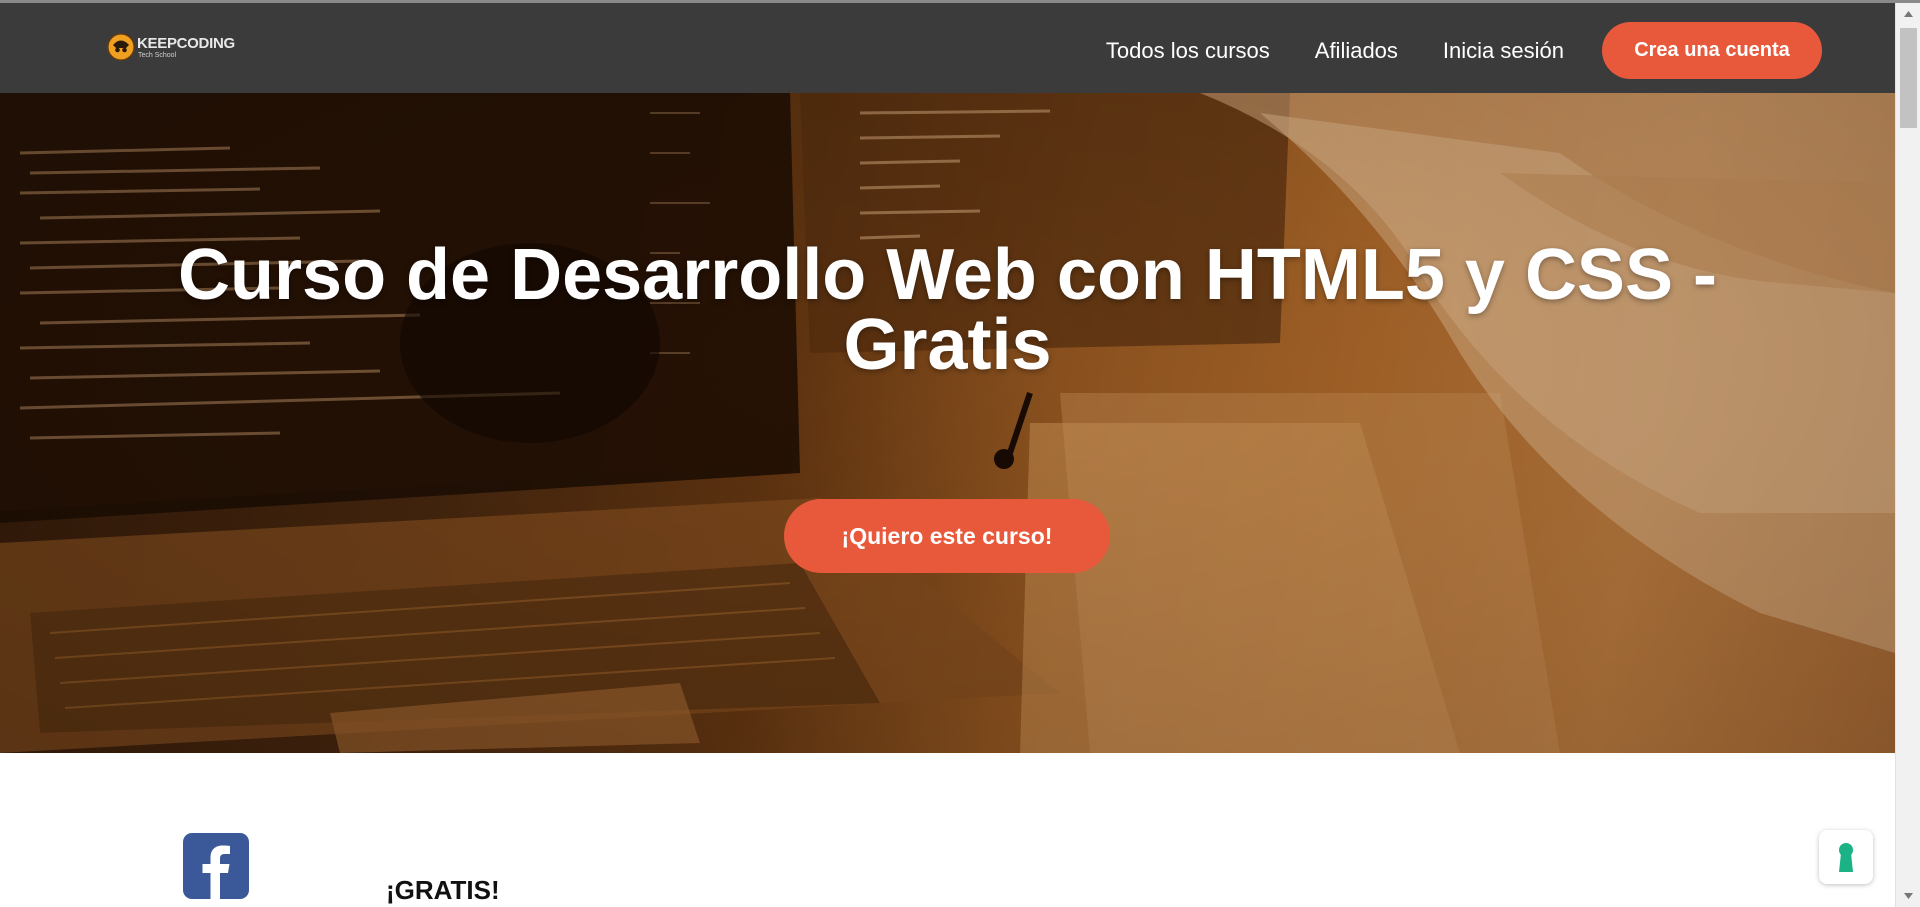 The height and width of the screenshot is (907, 1920). I want to click on brand-logo: KEEPCODING Tech School, so click(171, 47).